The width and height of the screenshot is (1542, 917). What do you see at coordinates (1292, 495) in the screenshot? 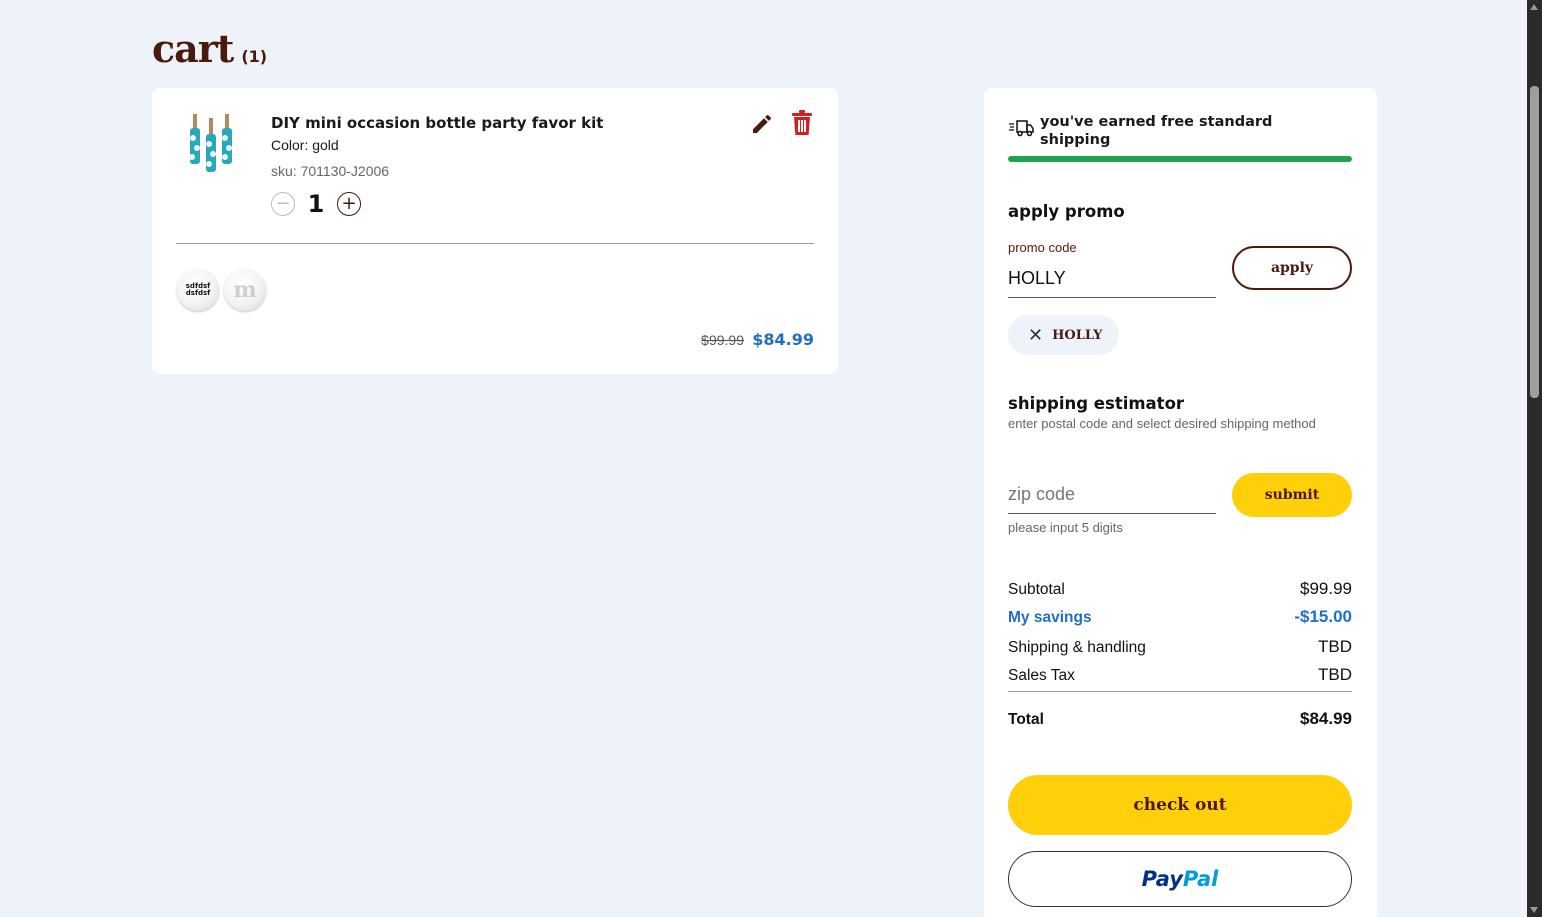
I see `submit-zip-button: submit` at bounding box center [1292, 495].